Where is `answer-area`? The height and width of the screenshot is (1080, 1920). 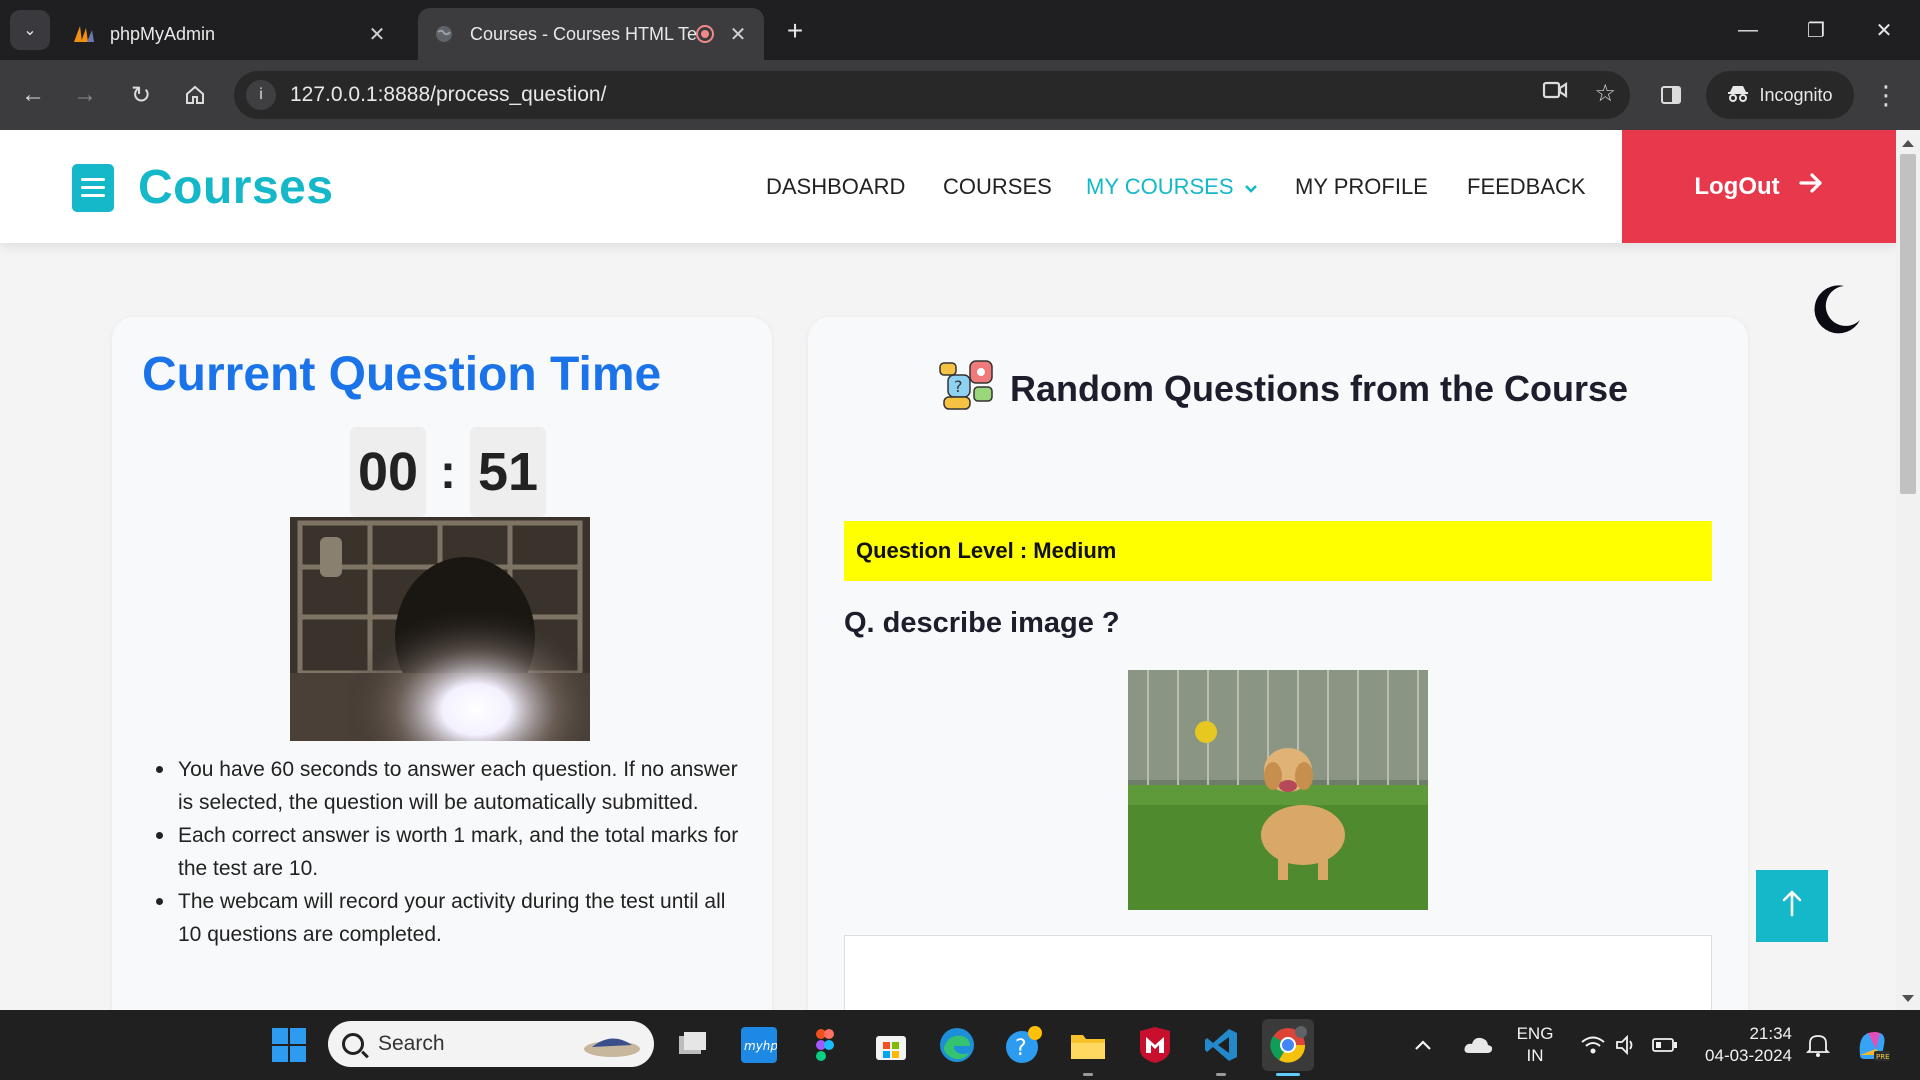
answer-area is located at coordinates (1278, 972).